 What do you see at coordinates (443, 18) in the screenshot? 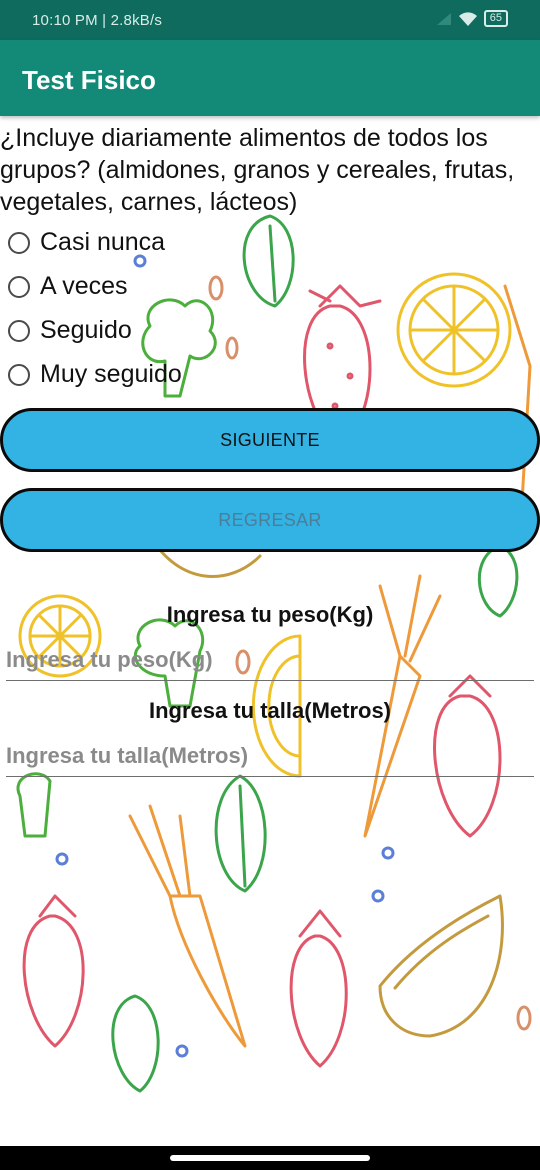
I see `signal-icon` at bounding box center [443, 18].